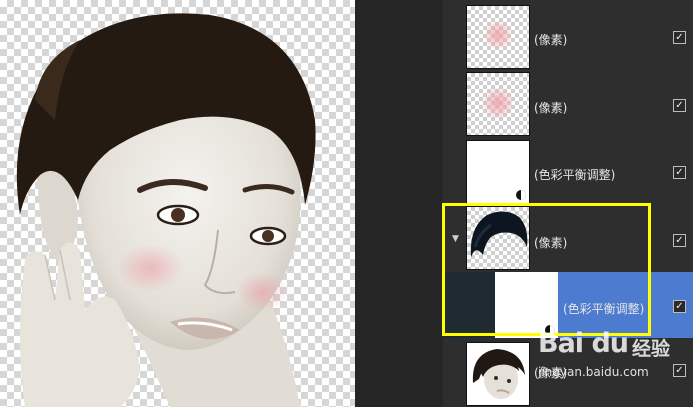 Image resolution: width=693 pixels, height=407 pixels. What do you see at coordinates (568, 238) in the screenshot?
I see `layer-row: ▼ (像素) ✓` at bounding box center [568, 238].